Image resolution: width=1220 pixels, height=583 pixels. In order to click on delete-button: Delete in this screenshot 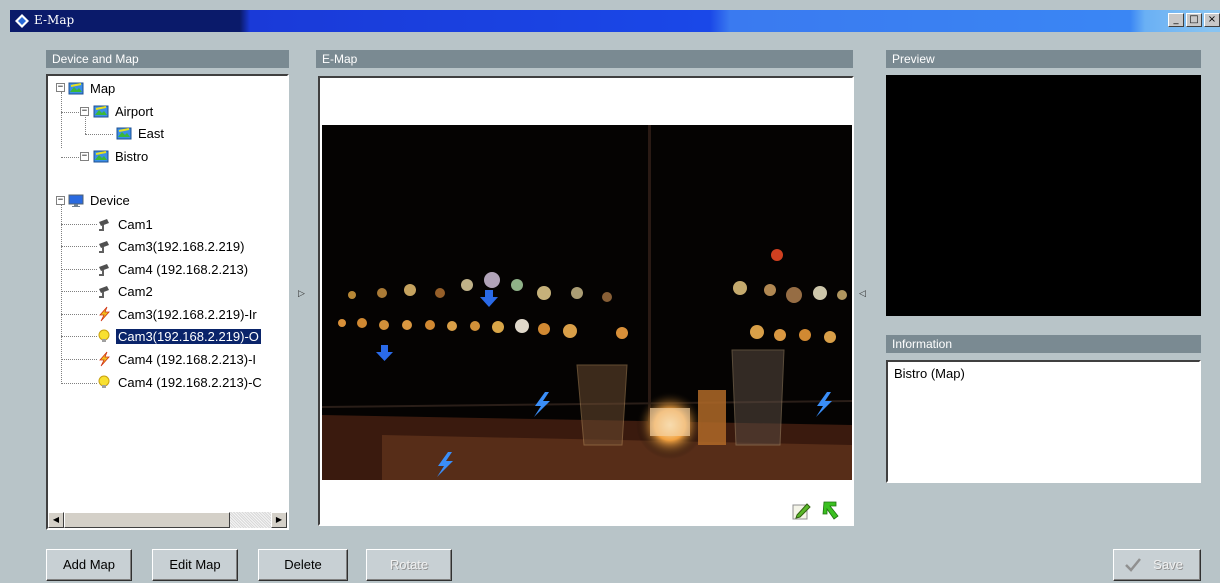, I will do `click(303, 565)`.